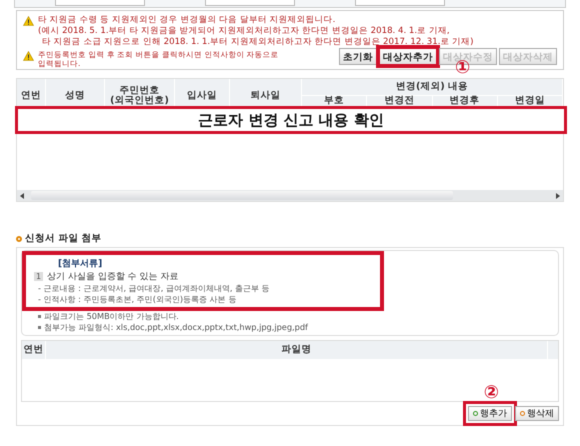 Image resolution: width=580 pixels, height=446 pixels. What do you see at coordinates (39, 276) in the screenshot?
I see `number-label: 1` at bounding box center [39, 276].